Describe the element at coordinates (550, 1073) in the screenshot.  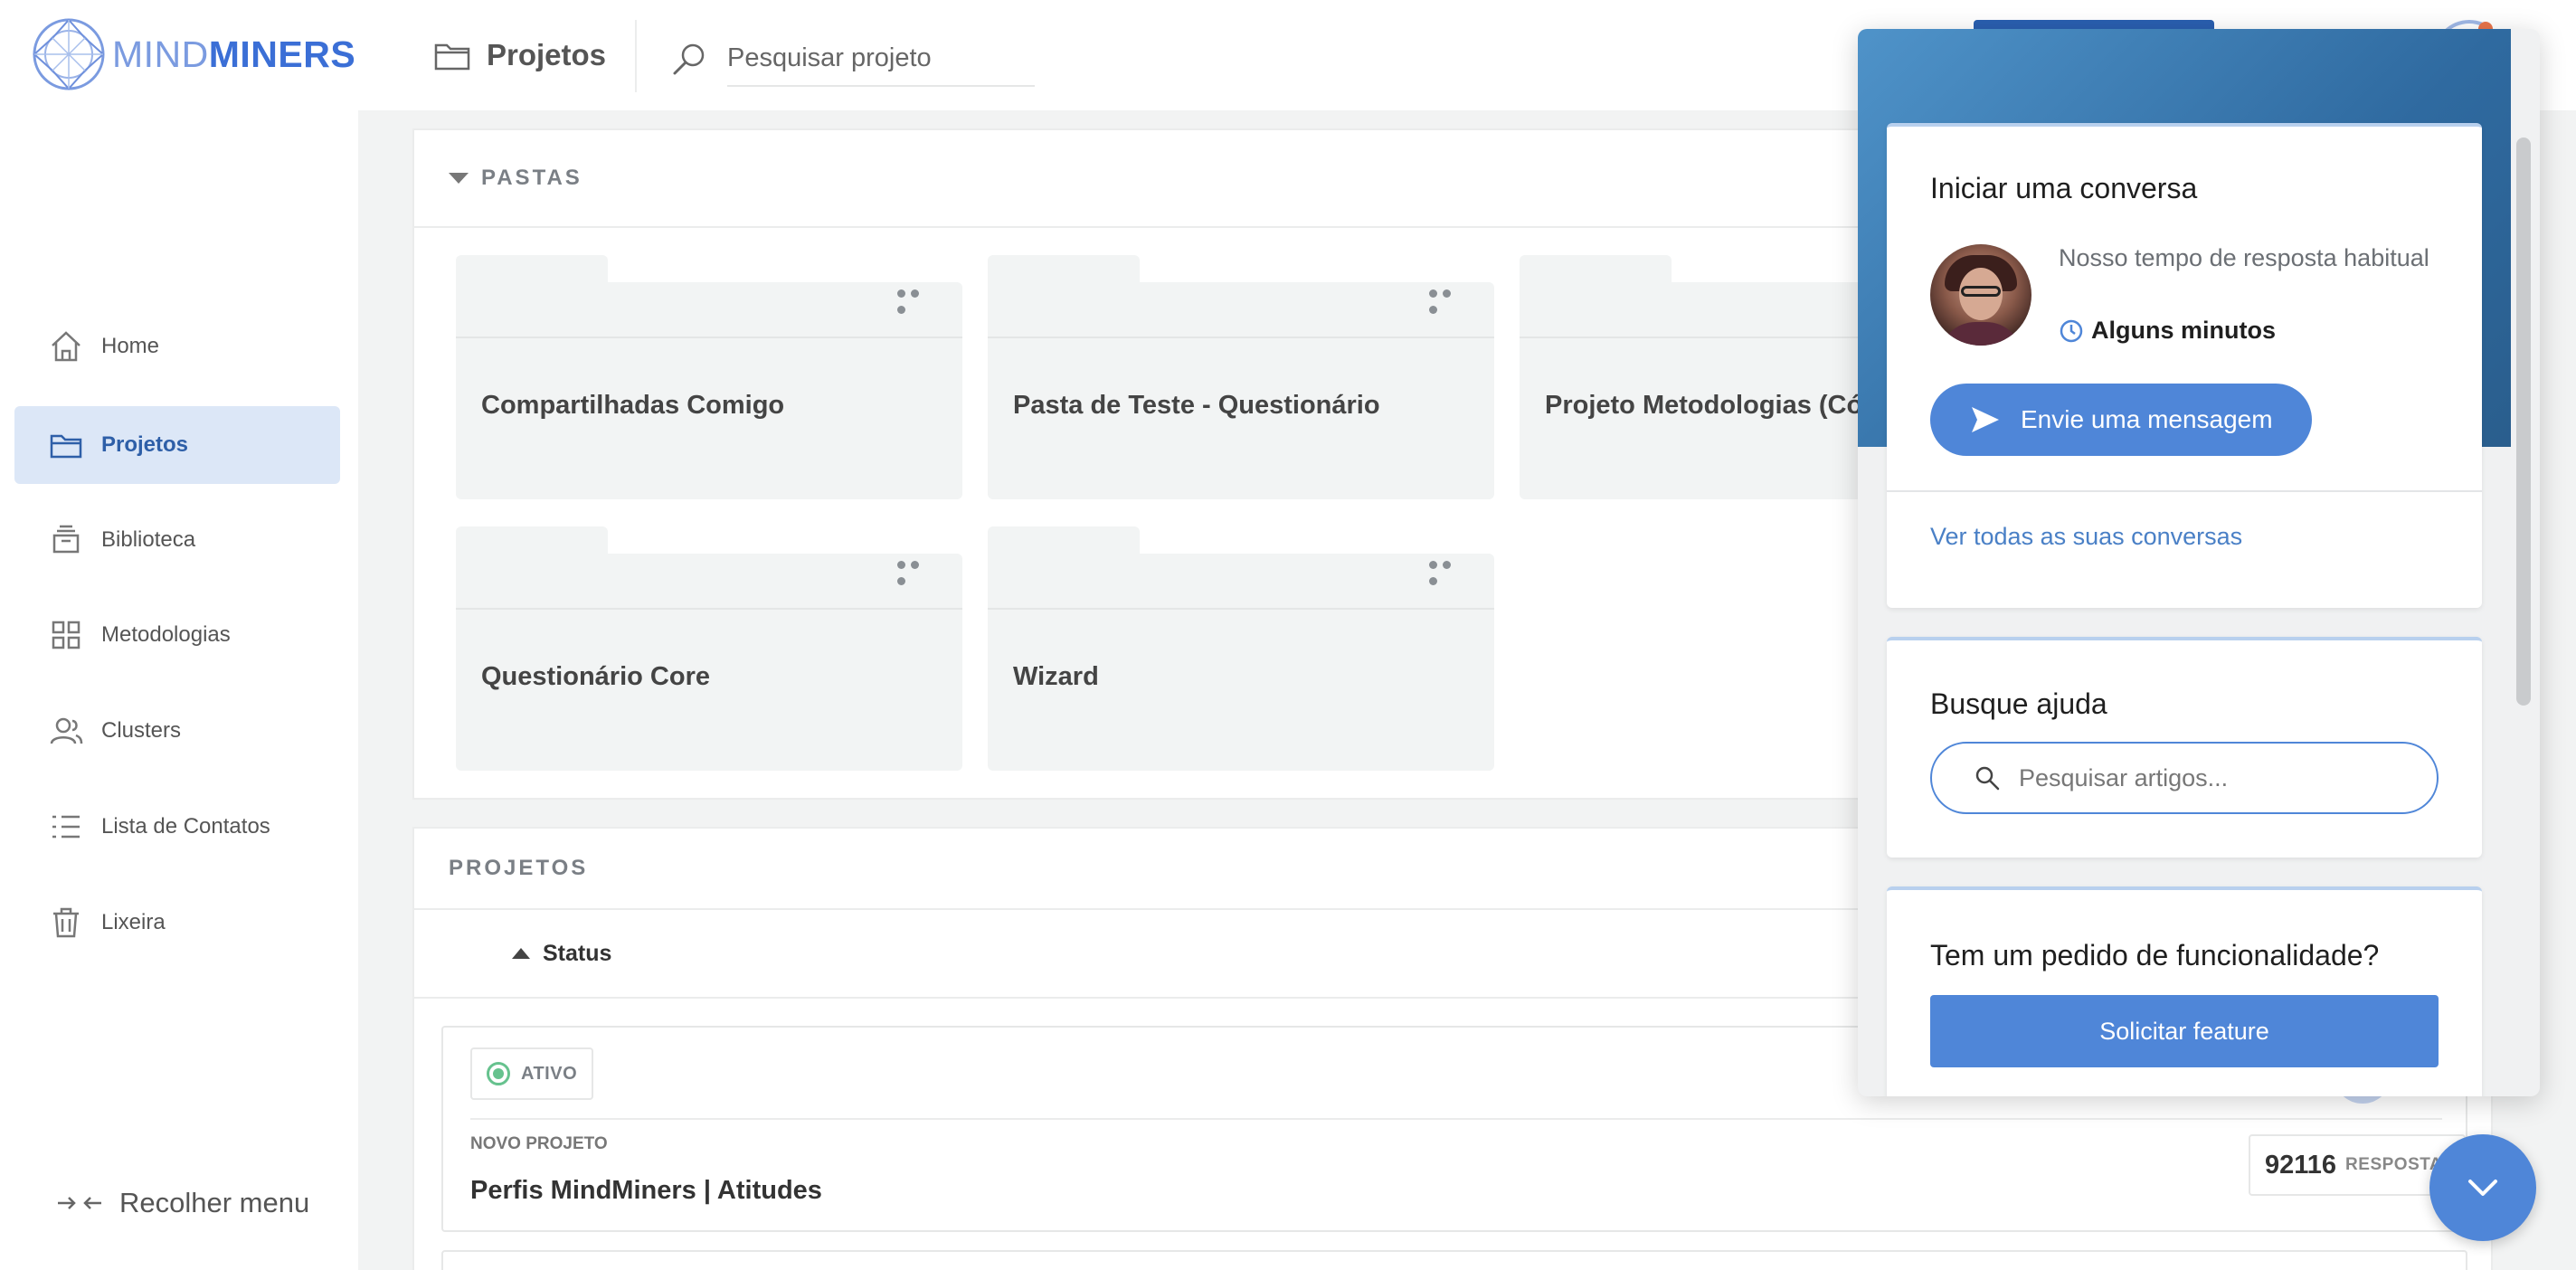
I see `status-badge-label: ATIVO` at that location.